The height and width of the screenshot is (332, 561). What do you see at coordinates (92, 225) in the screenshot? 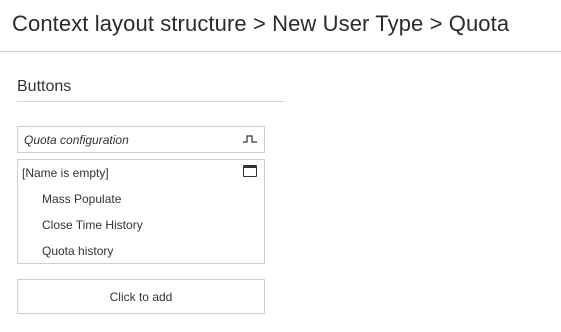
I see `close-time-history-button: Close Time History` at bounding box center [92, 225].